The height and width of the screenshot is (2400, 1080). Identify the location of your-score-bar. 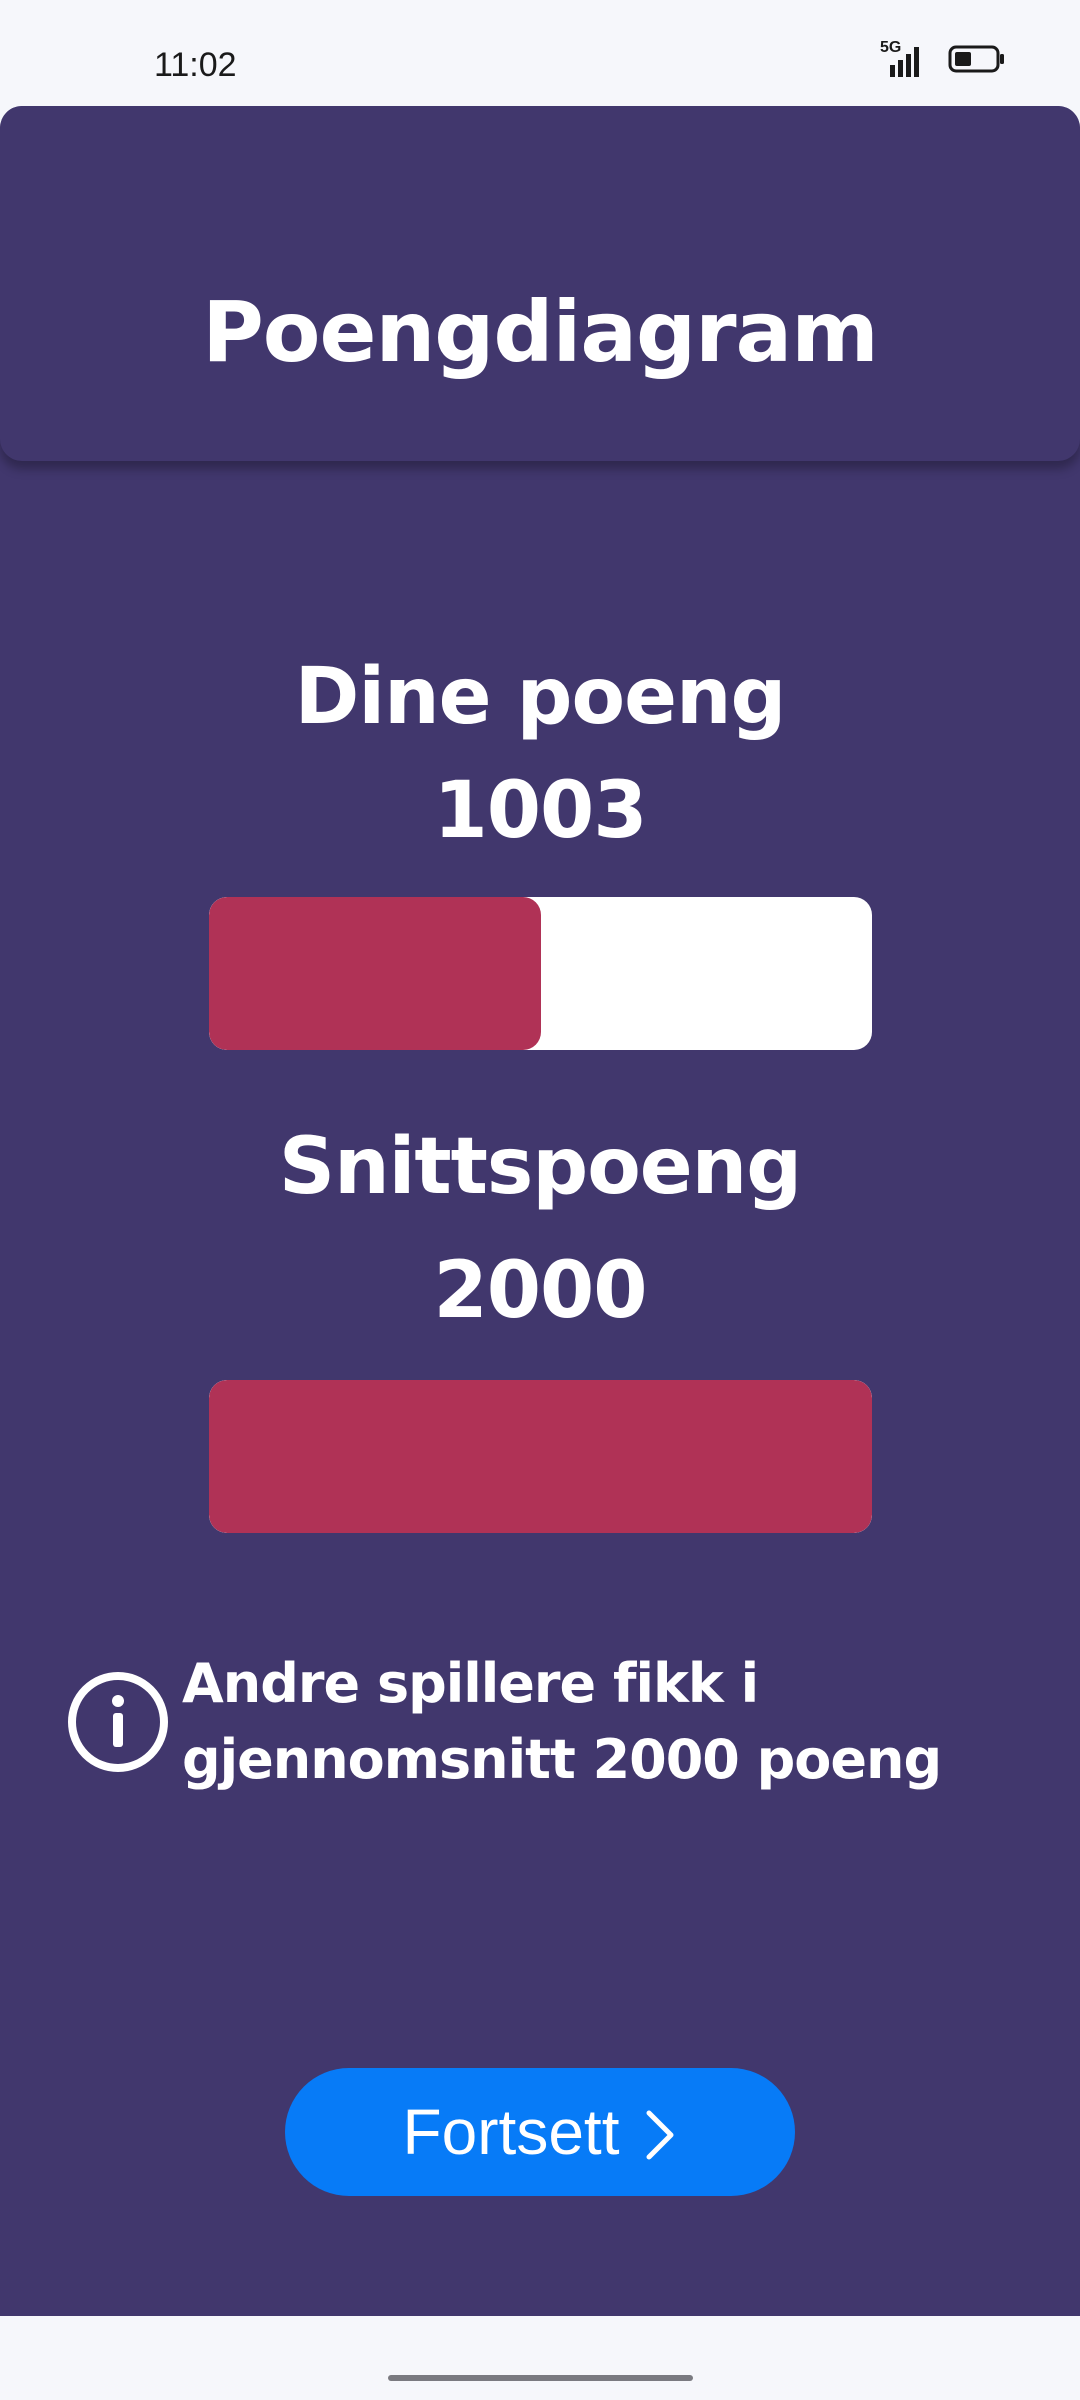
(540, 973).